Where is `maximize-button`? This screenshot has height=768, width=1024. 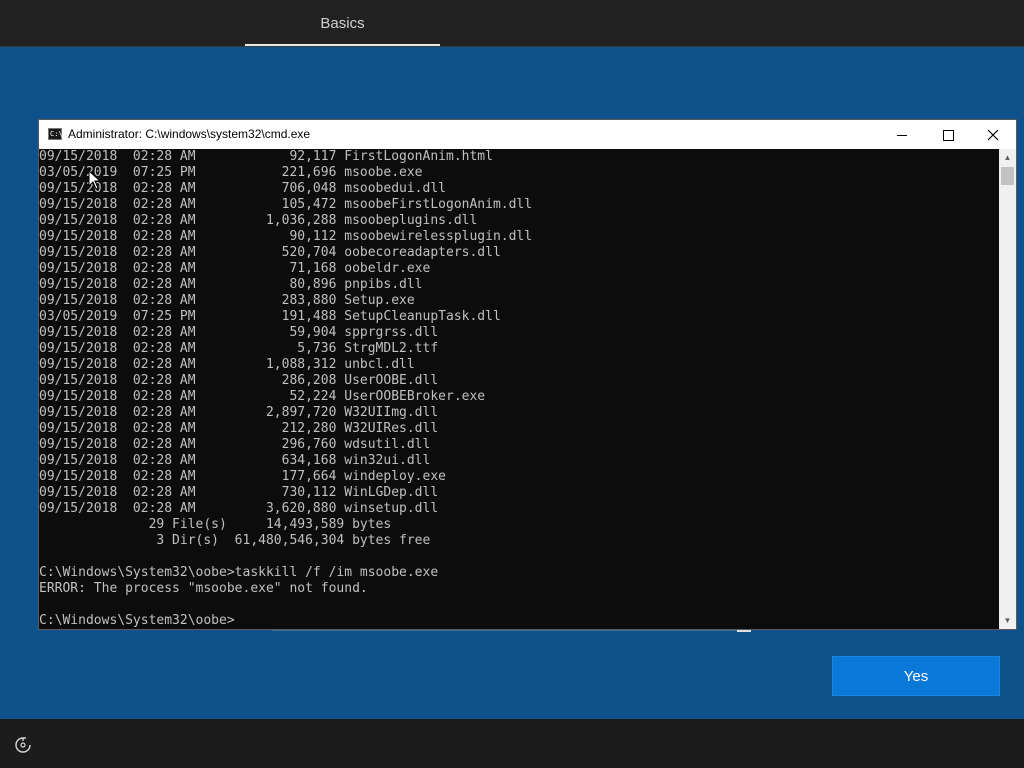 maximize-button is located at coordinates (948, 134).